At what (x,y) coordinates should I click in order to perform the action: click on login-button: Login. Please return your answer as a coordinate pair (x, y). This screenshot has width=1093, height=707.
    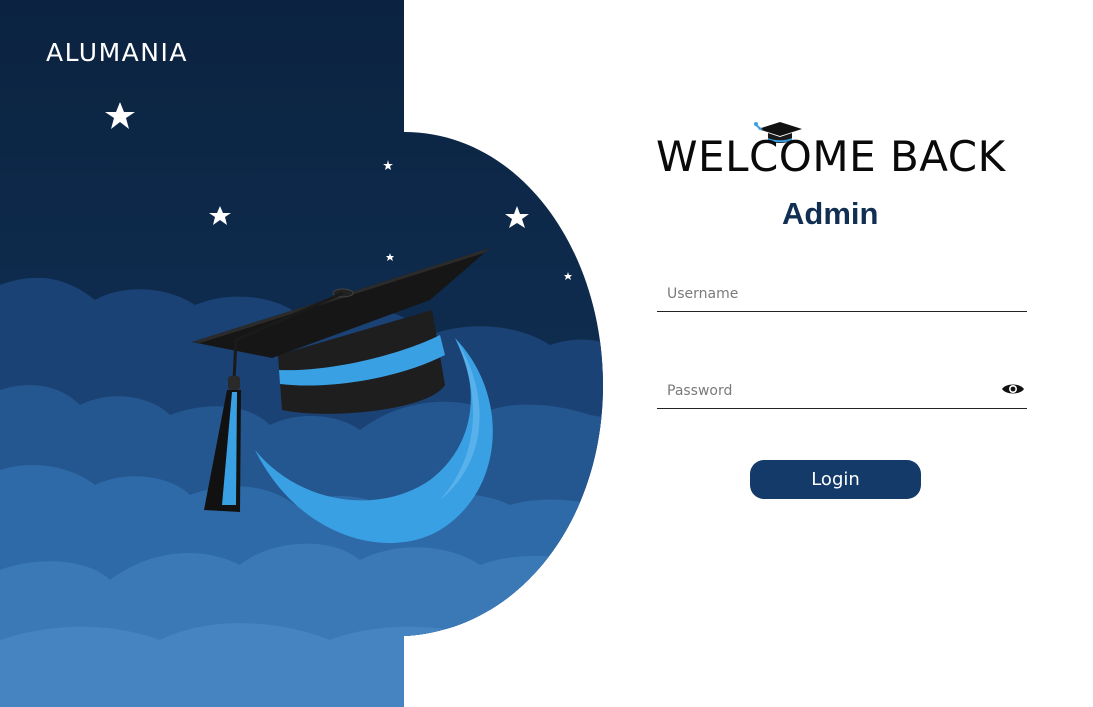
    Looking at the image, I should click on (835, 479).